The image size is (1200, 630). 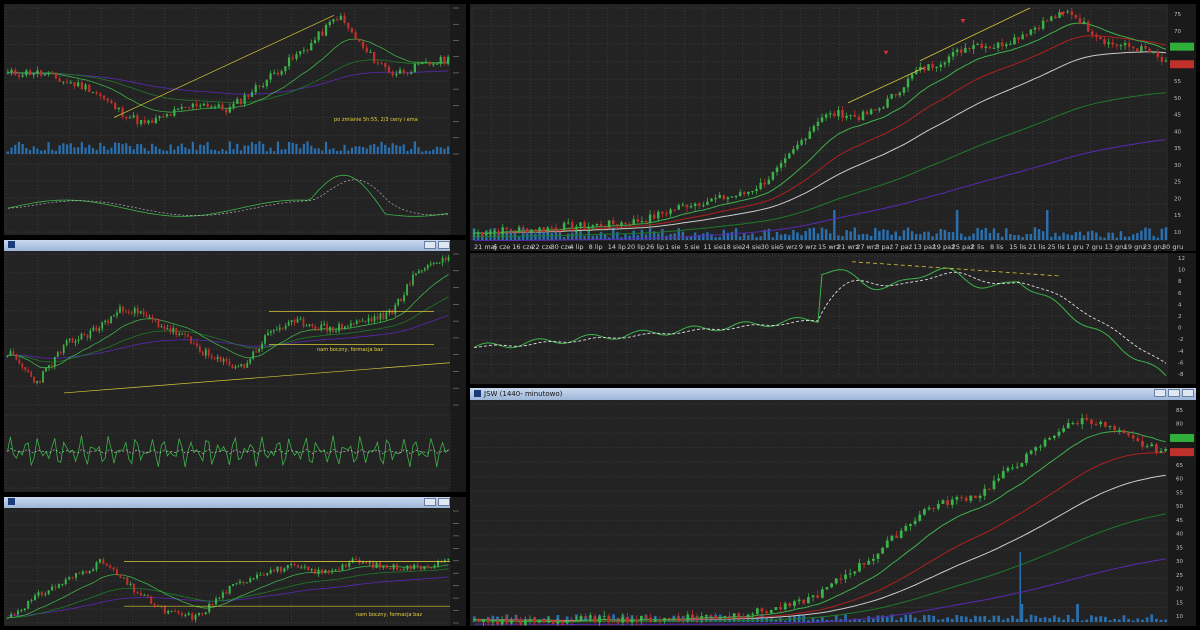 What do you see at coordinates (1018, 247) in the screenshot?
I see `date-axis-label: 15 lis` at bounding box center [1018, 247].